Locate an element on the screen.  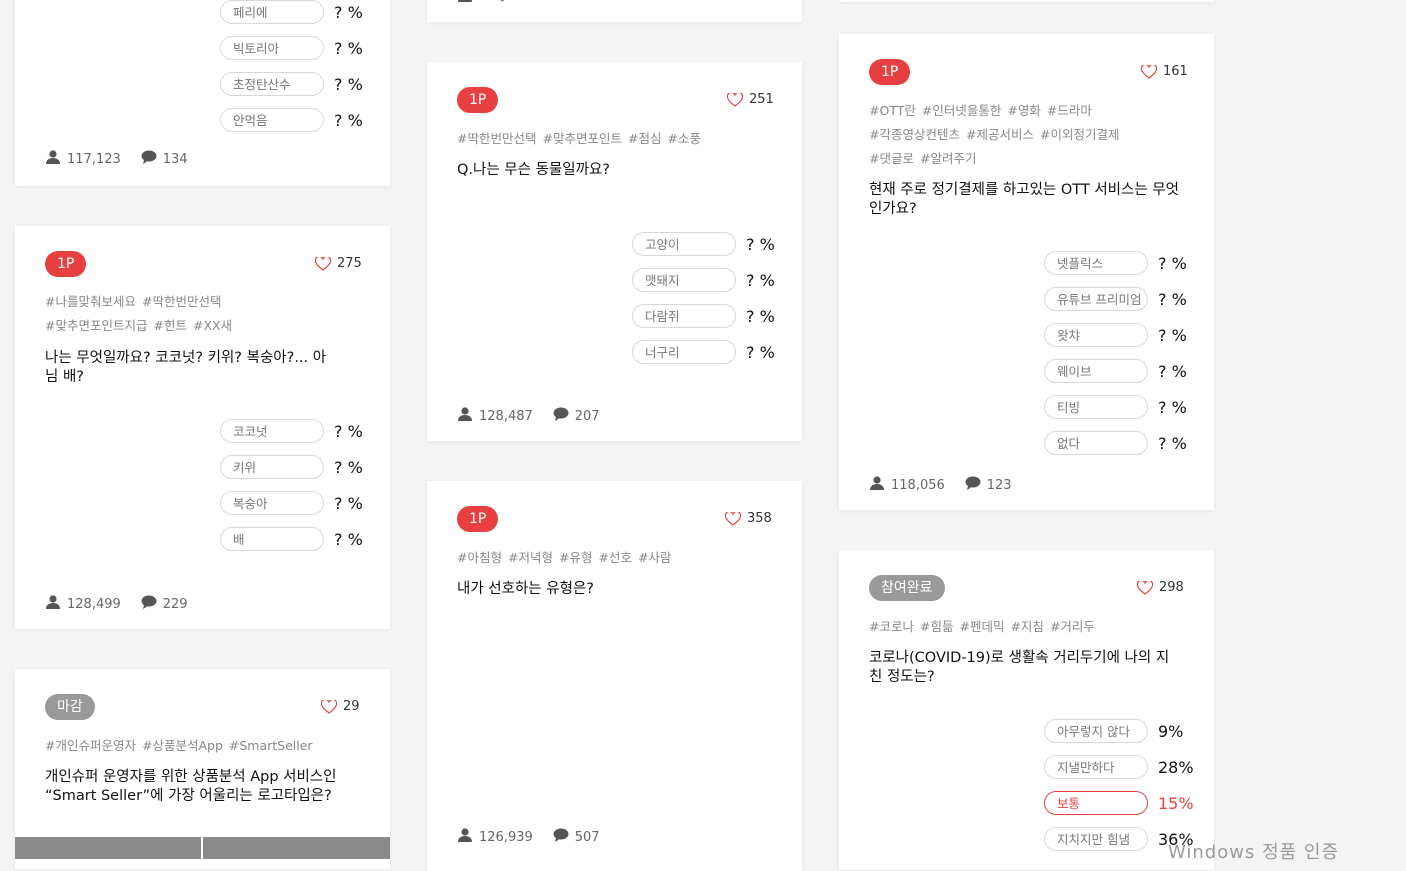
poll-option: 다람쥐 ? % is located at coordinates (703, 316).